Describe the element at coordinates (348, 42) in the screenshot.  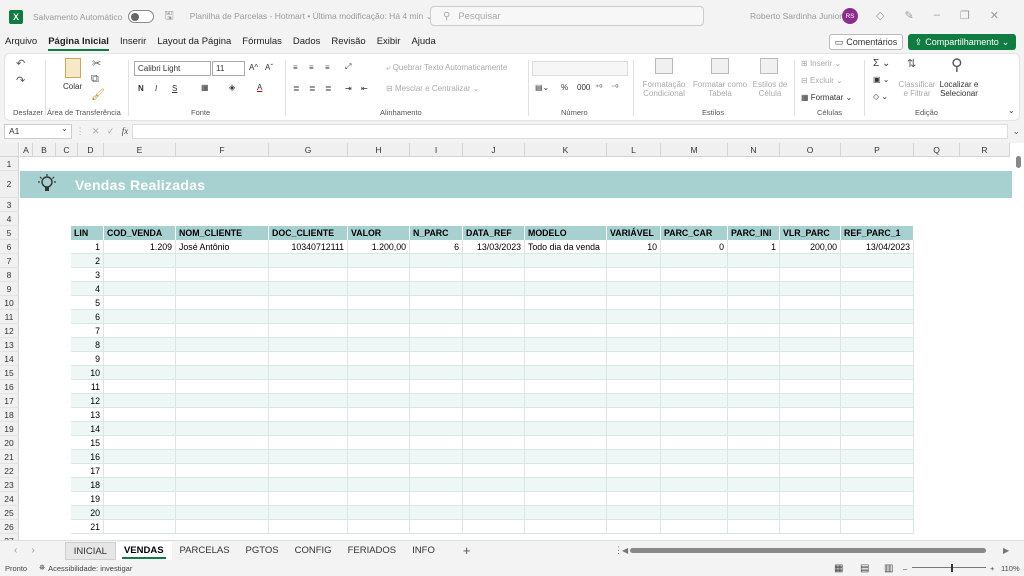
I see `tab-revisao: Revisão` at that location.